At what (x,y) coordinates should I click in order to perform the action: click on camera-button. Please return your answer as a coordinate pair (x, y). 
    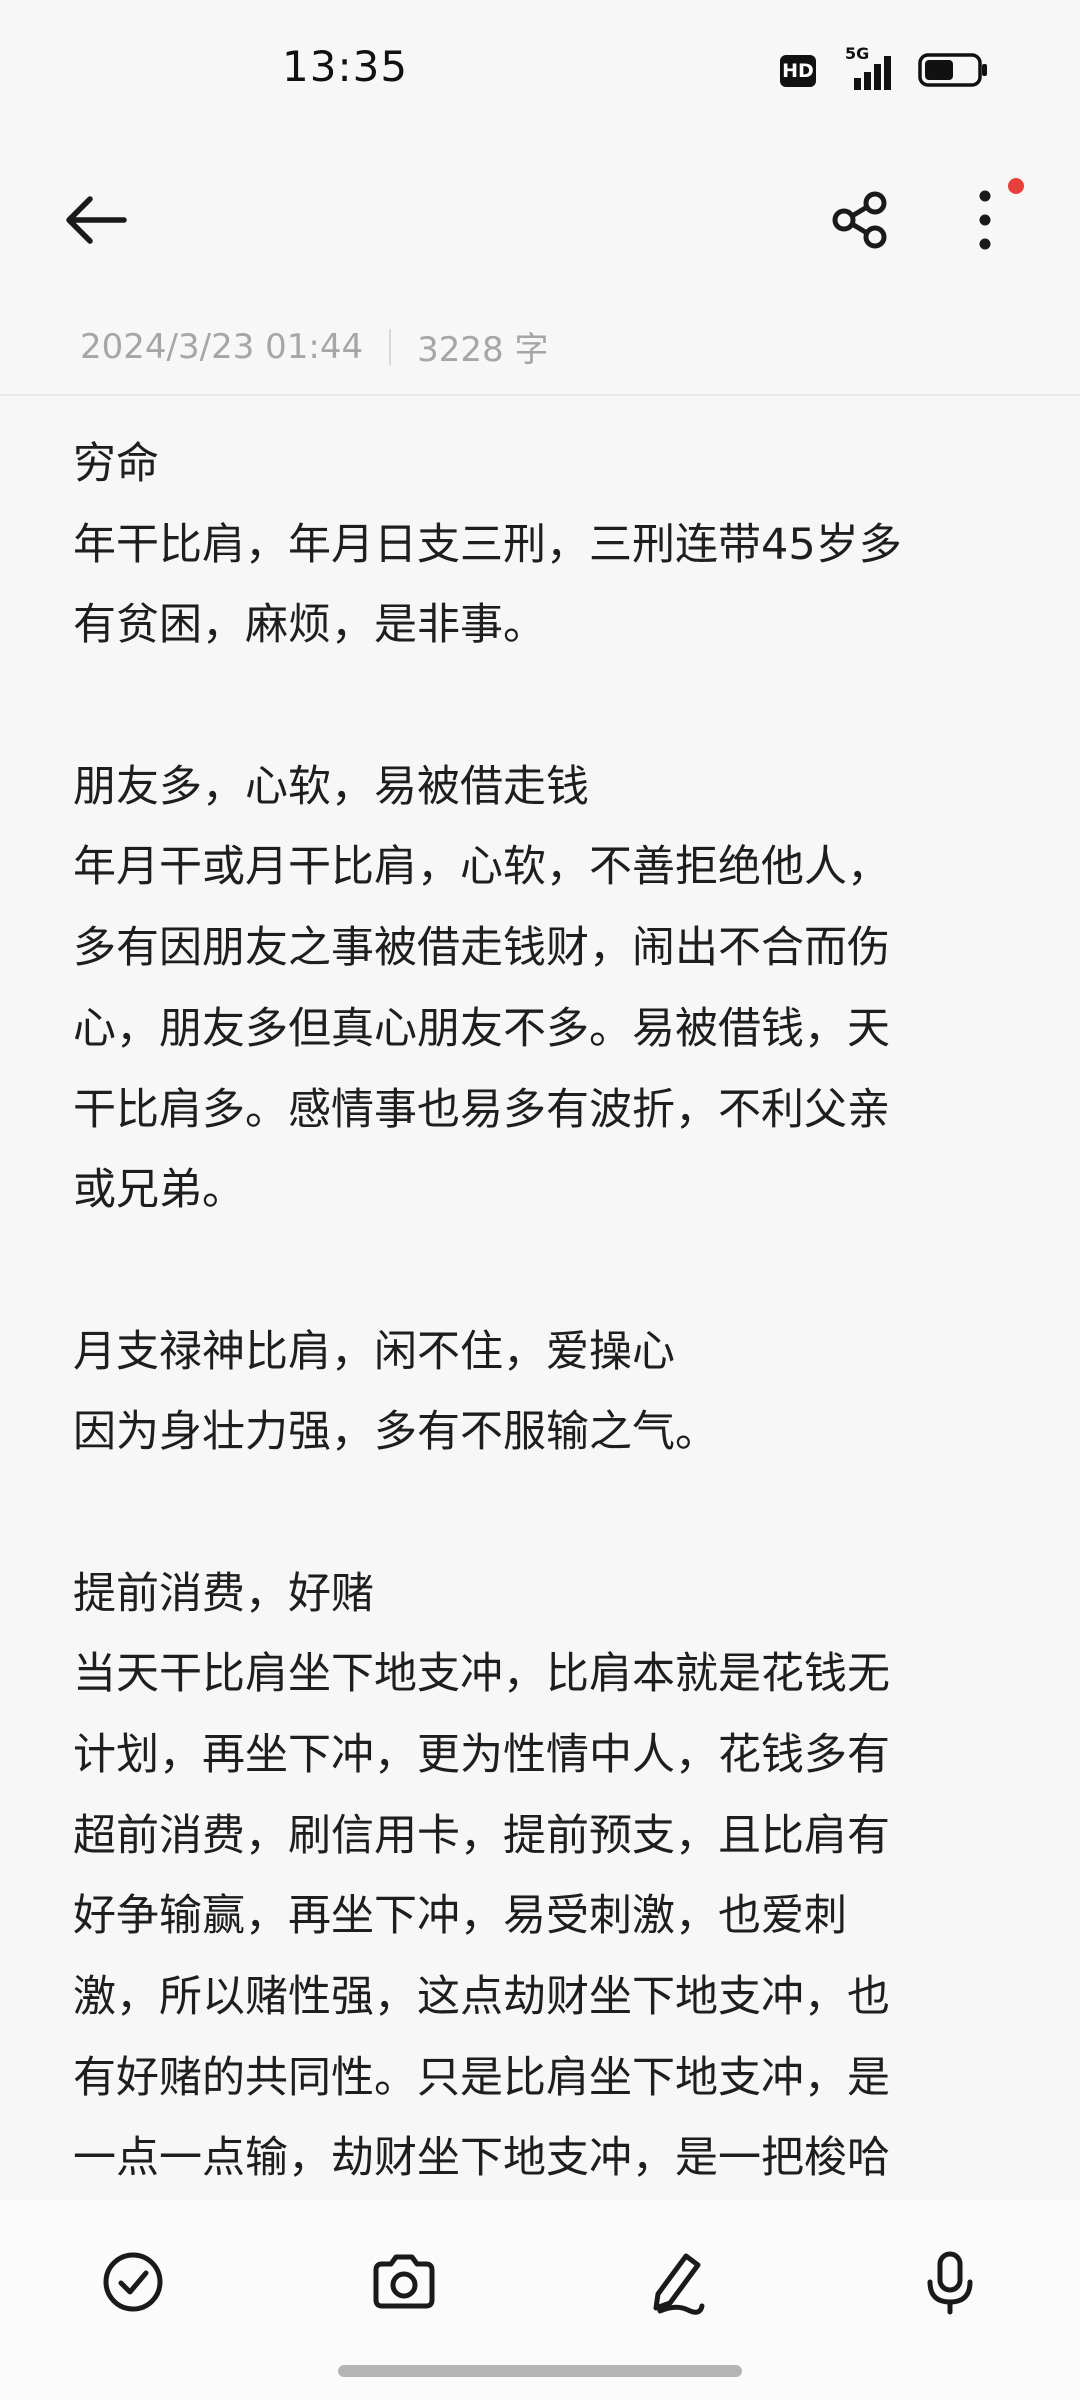
    Looking at the image, I should click on (404, 2282).